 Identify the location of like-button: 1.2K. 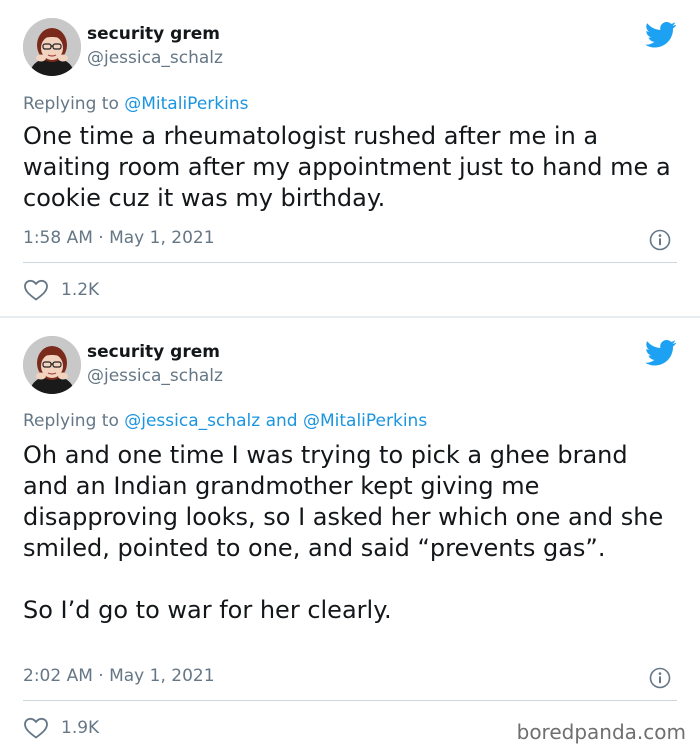
(61, 290).